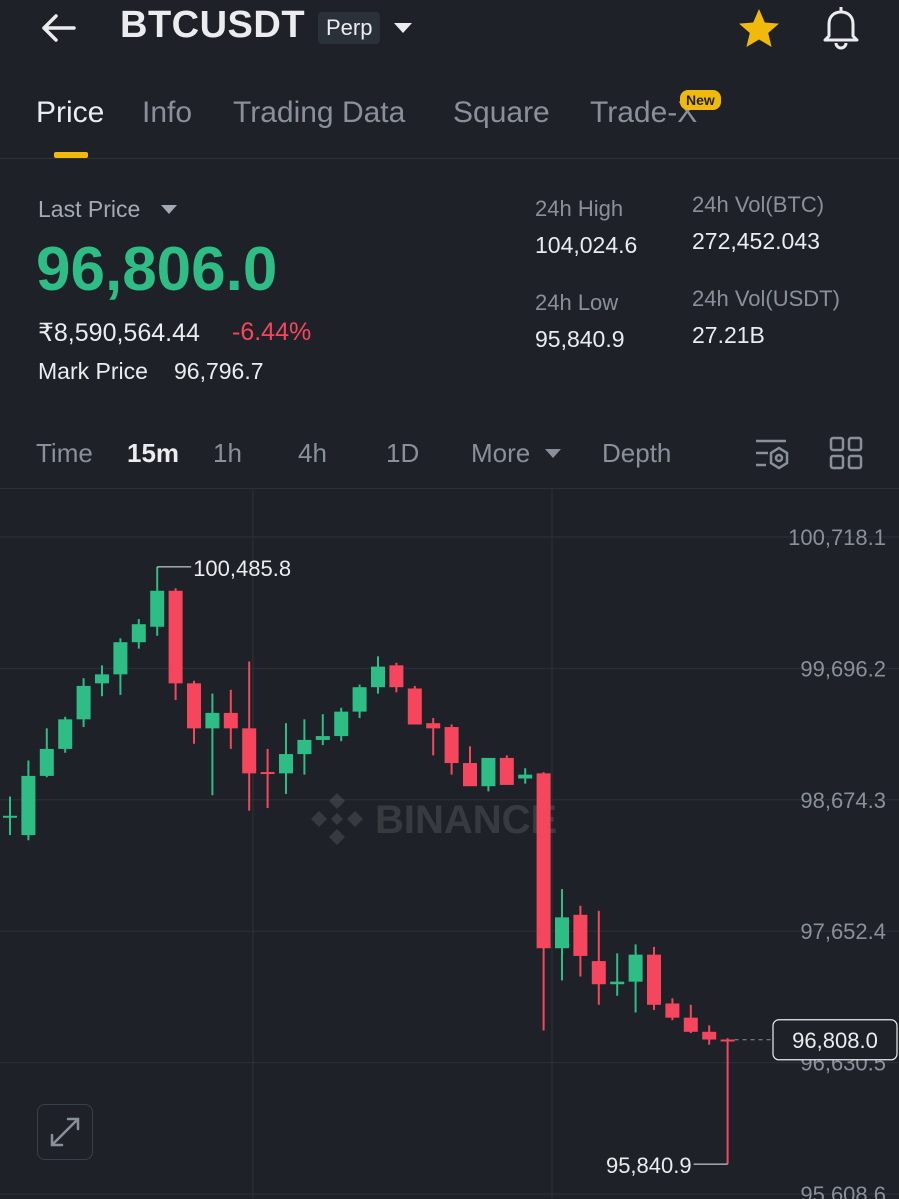 Image resolution: width=899 pixels, height=1199 pixels. I want to click on y-tick-label: 98,674.3, so click(843, 800).